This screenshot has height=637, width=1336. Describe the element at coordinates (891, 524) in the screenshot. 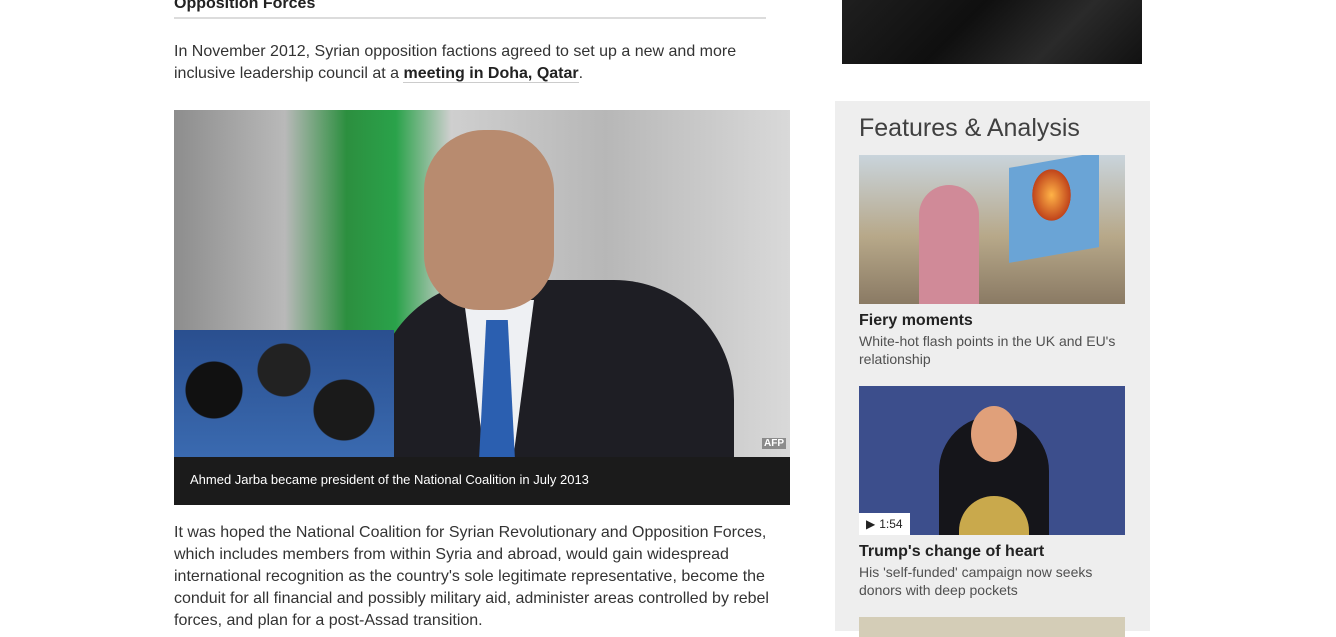

I see `video-duration: 1:54` at that location.